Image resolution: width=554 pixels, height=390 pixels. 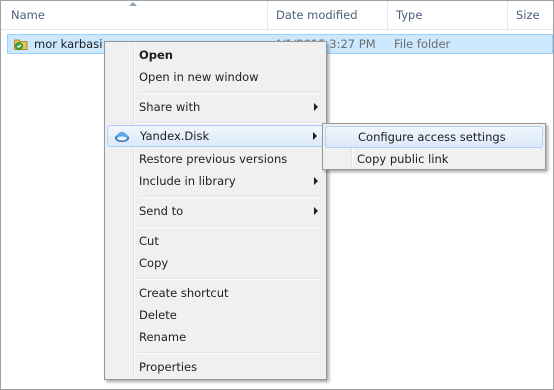 I want to click on menu-item-restore-previous-versions: Restore previous versions, so click(x=215, y=159).